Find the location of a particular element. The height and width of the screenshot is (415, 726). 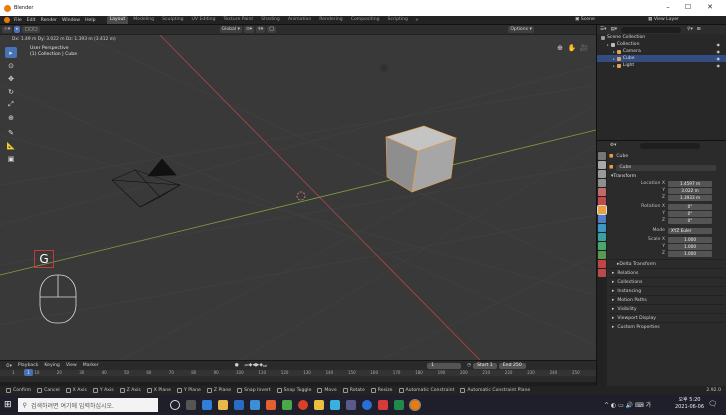

timeline-menu-keying: Keying is located at coordinates (51, 365).